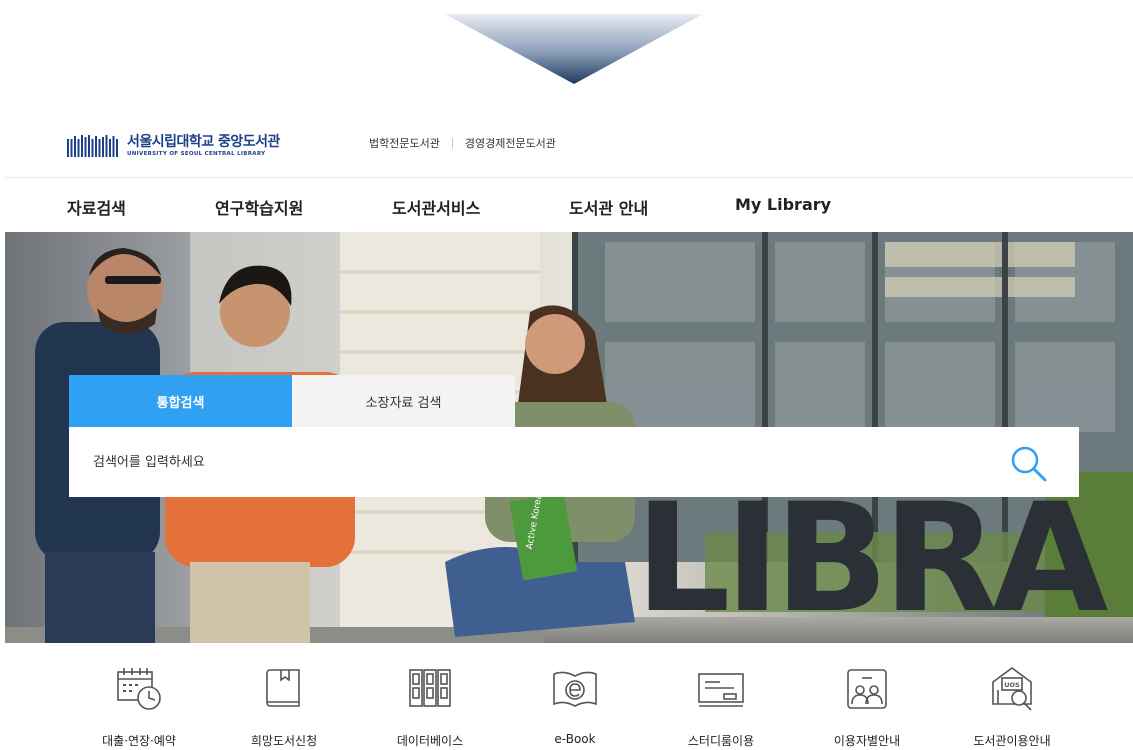 The height and width of the screenshot is (750, 1133). I want to click on nav-item-research-support: 연구학습지원, so click(259, 207).